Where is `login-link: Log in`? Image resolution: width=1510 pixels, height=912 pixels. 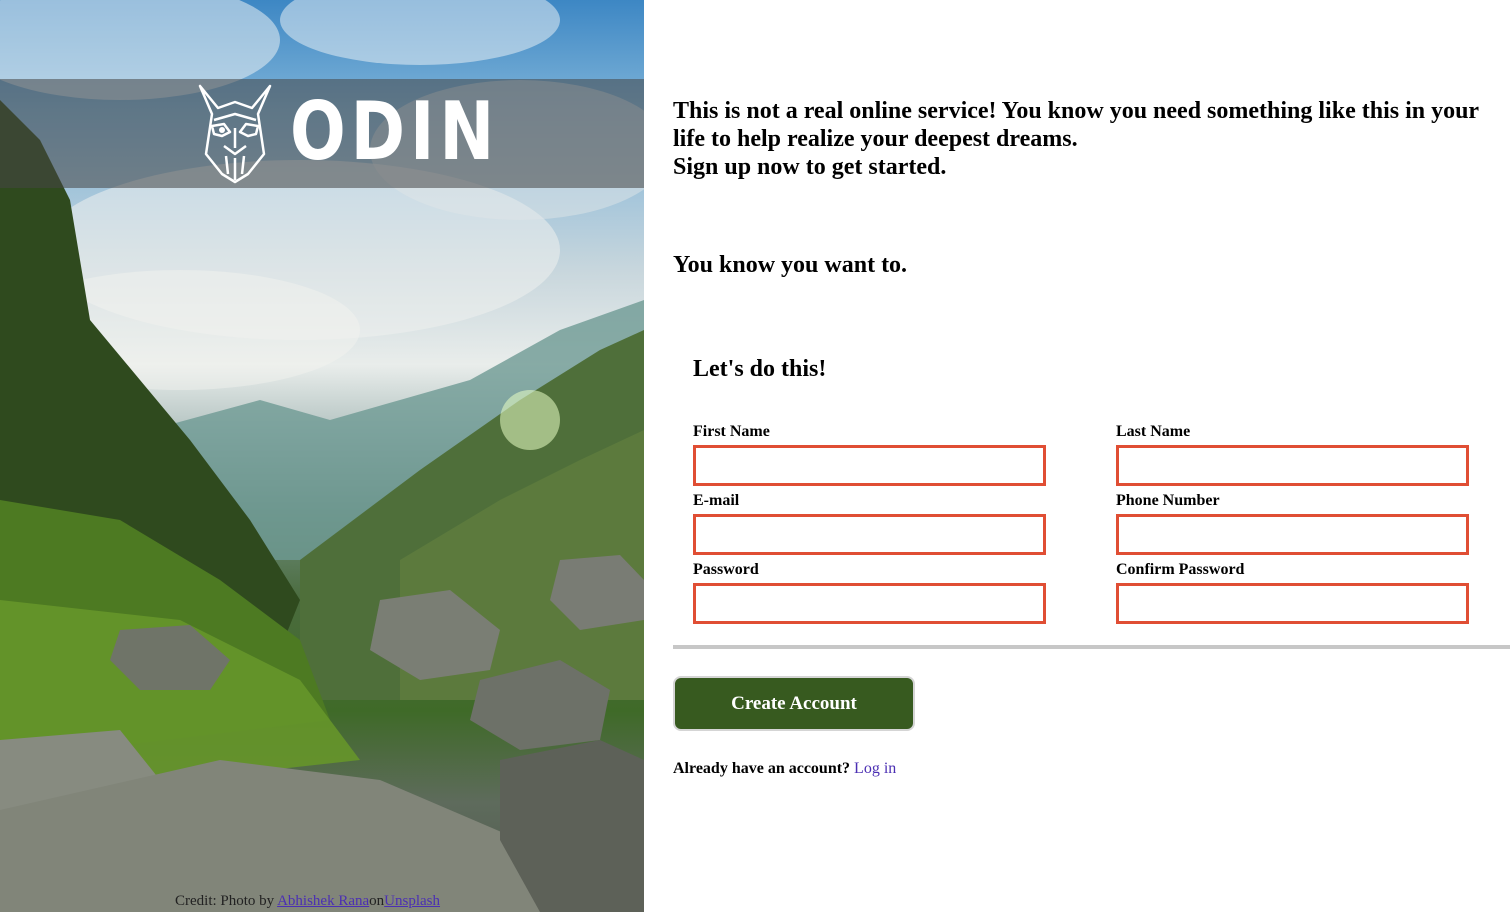
login-link: Log in is located at coordinates (875, 768).